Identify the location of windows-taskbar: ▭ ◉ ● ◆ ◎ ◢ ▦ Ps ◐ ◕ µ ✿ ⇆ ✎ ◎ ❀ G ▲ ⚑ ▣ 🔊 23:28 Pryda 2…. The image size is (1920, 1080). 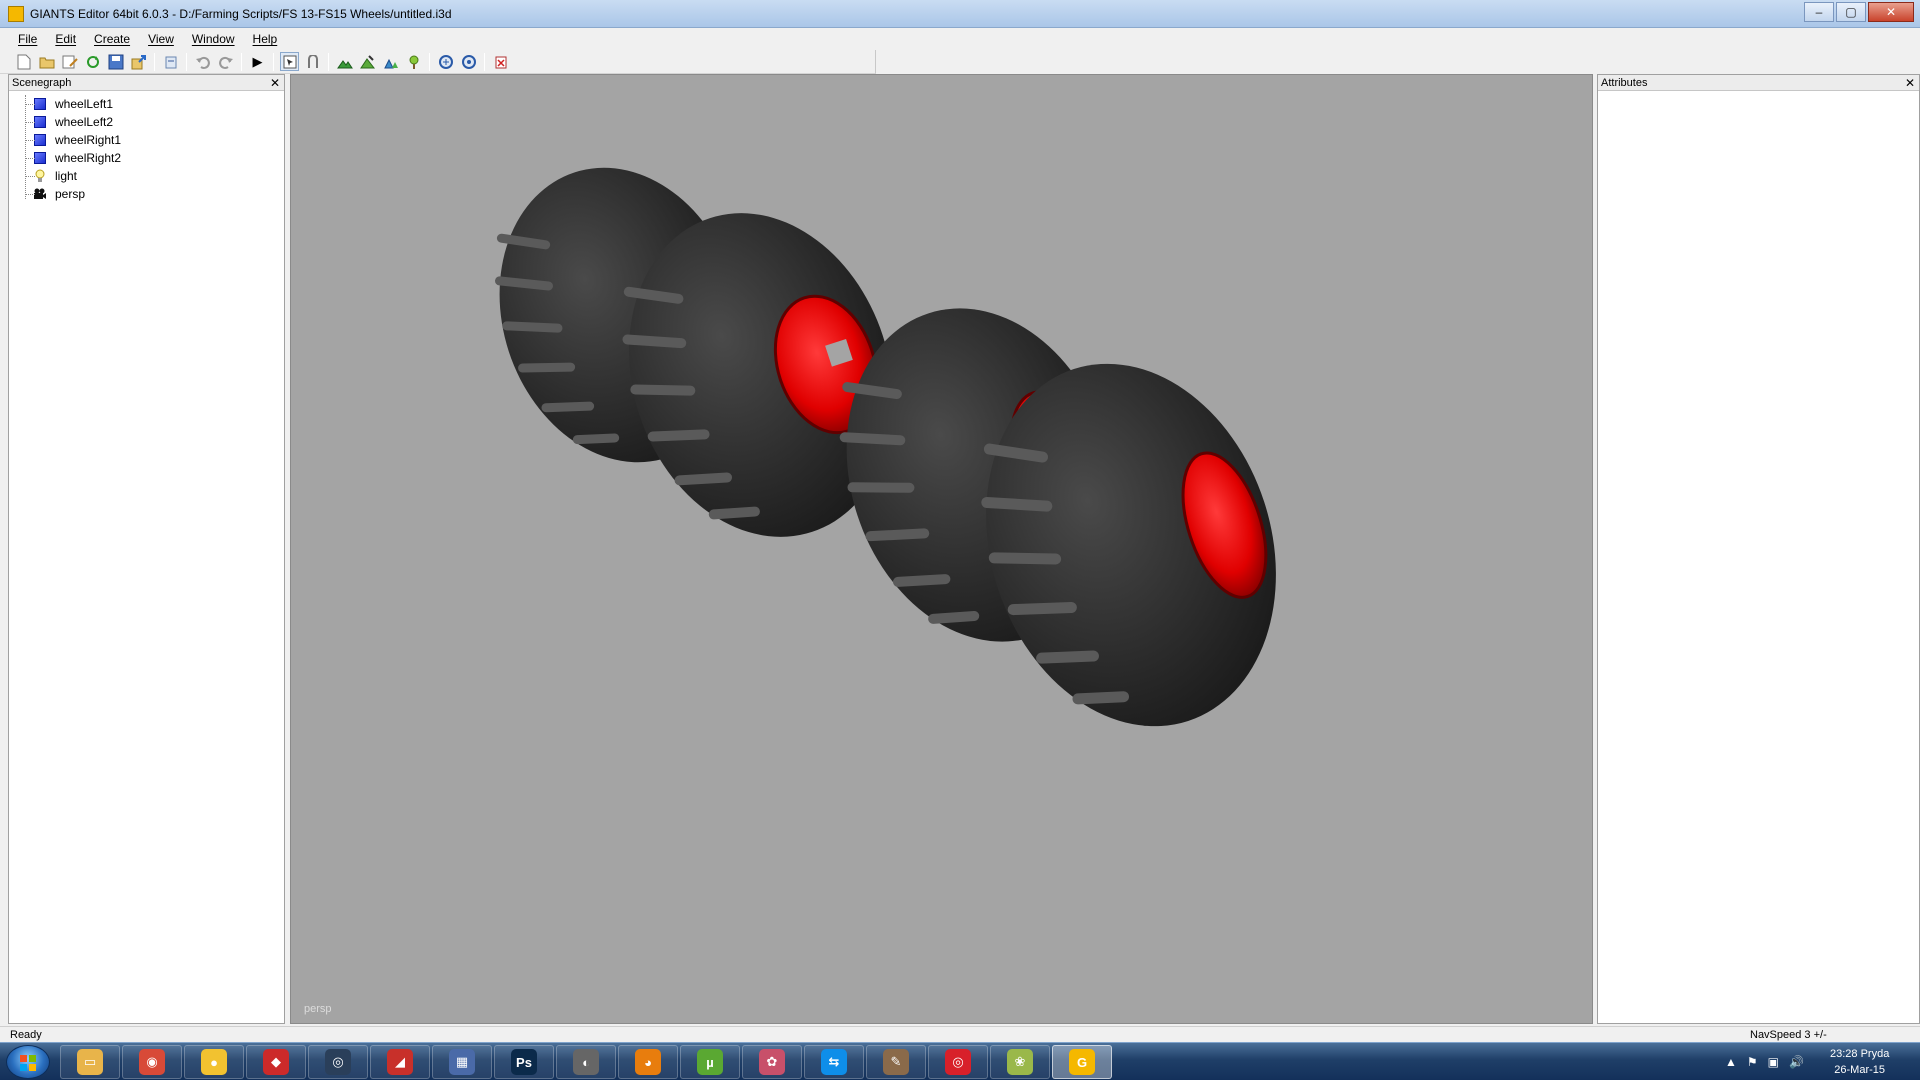
(960, 1061).